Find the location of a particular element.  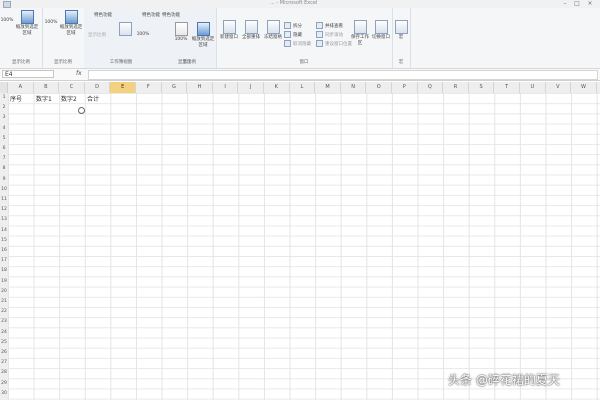

row-header-21: 21 is located at coordinates (4, 301).